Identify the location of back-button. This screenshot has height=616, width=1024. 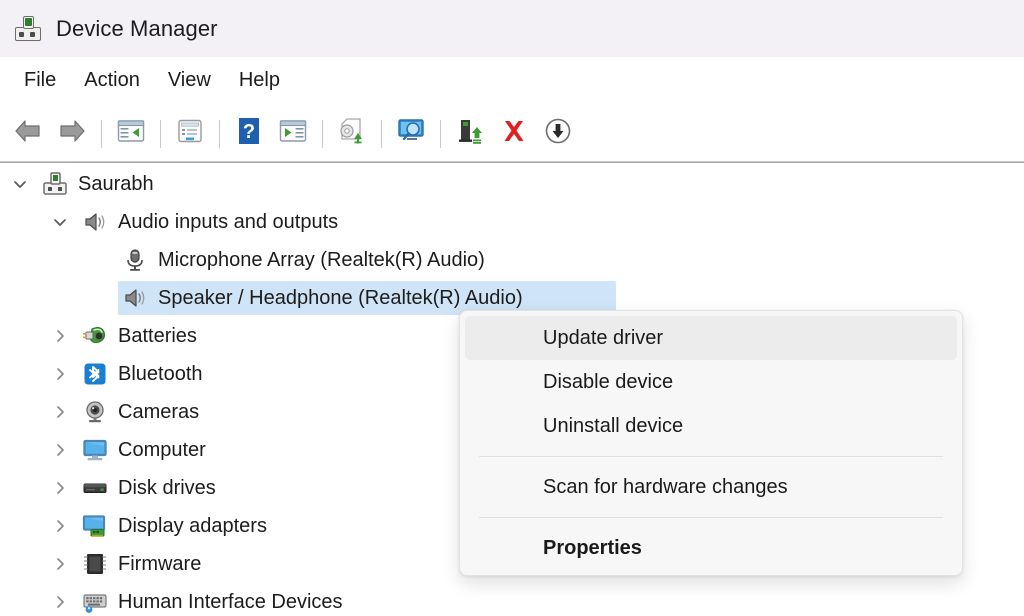
(28, 134).